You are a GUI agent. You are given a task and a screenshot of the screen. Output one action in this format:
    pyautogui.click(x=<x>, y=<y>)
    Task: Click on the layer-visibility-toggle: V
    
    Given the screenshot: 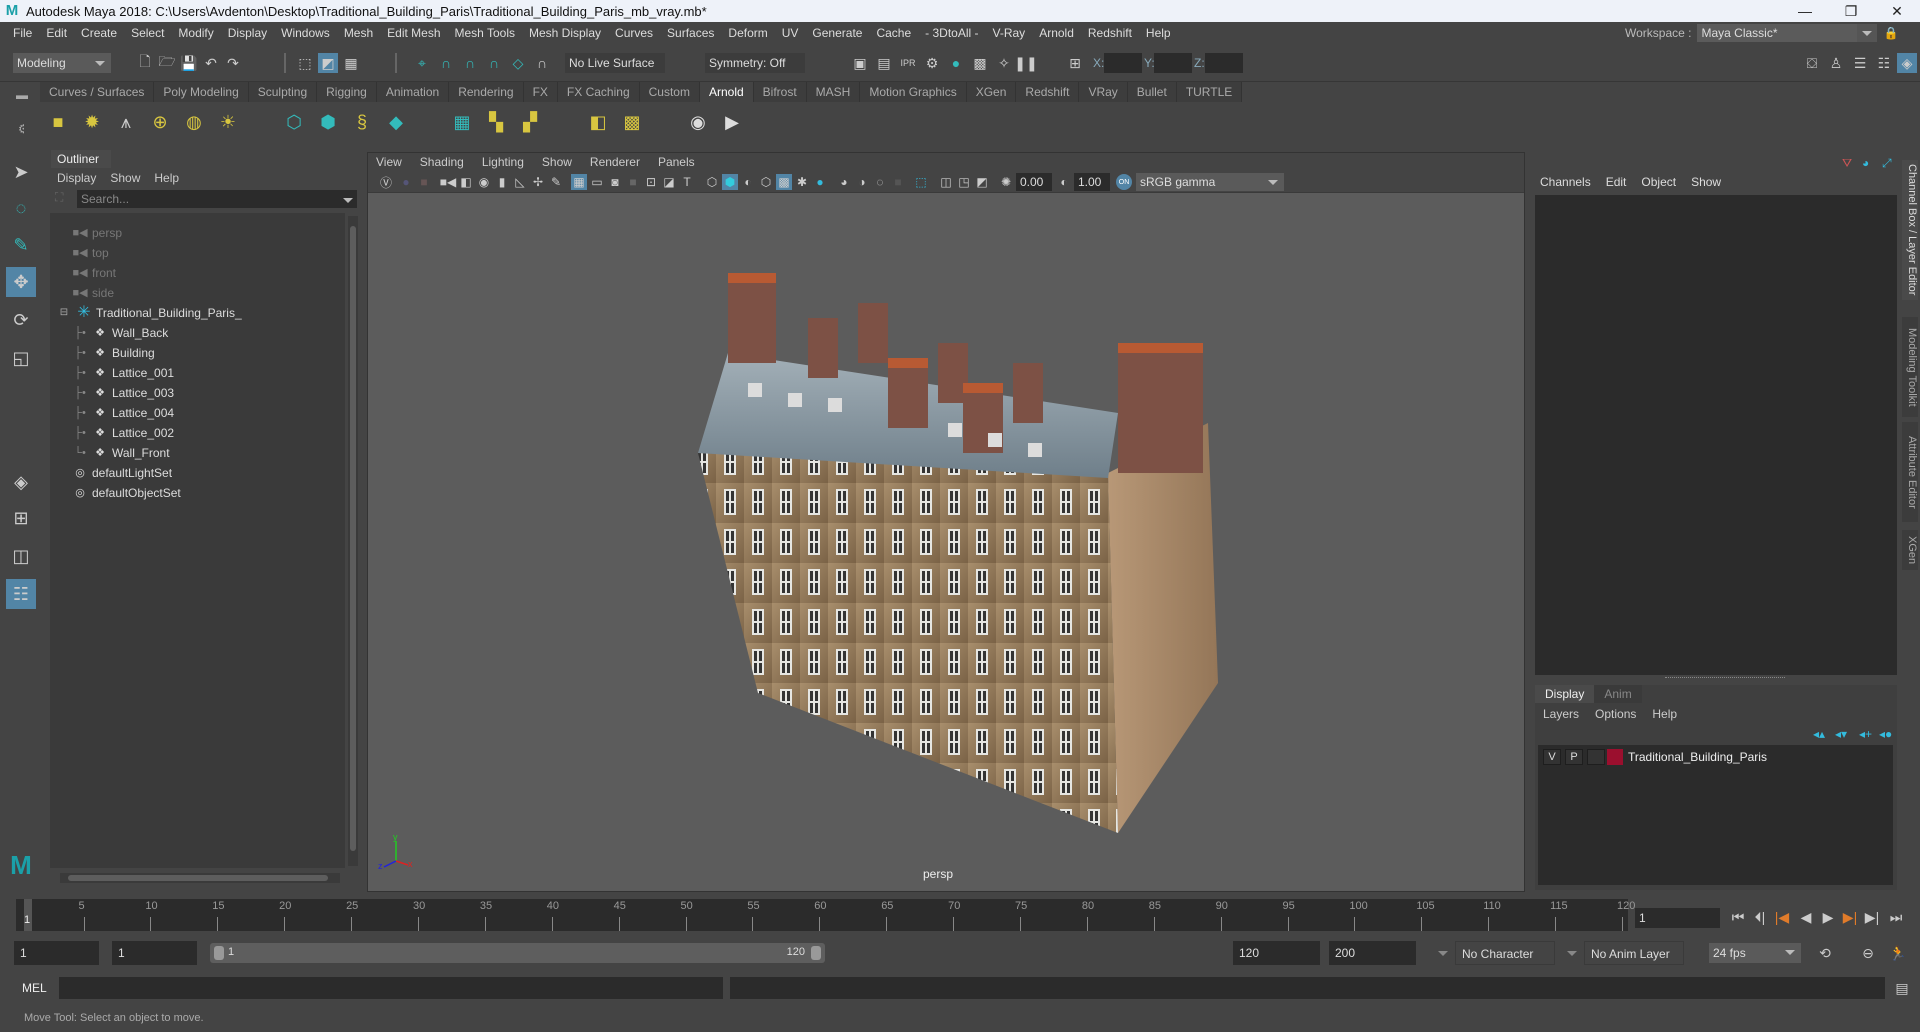 What is the action you would take?
    pyautogui.click(x=1552, y=757)
    